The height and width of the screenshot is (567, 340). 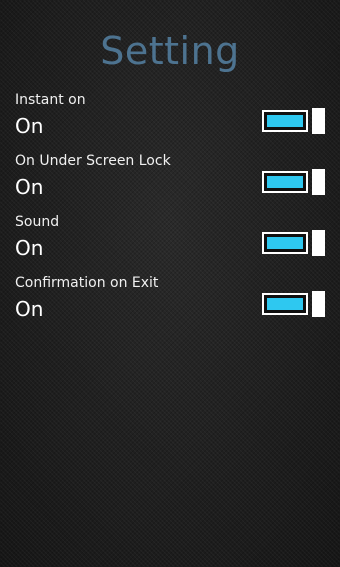 What do you see at coordinates (170, 51) in the screenshot?
I see `page-title: Setting` at bounding box center [170, 51].